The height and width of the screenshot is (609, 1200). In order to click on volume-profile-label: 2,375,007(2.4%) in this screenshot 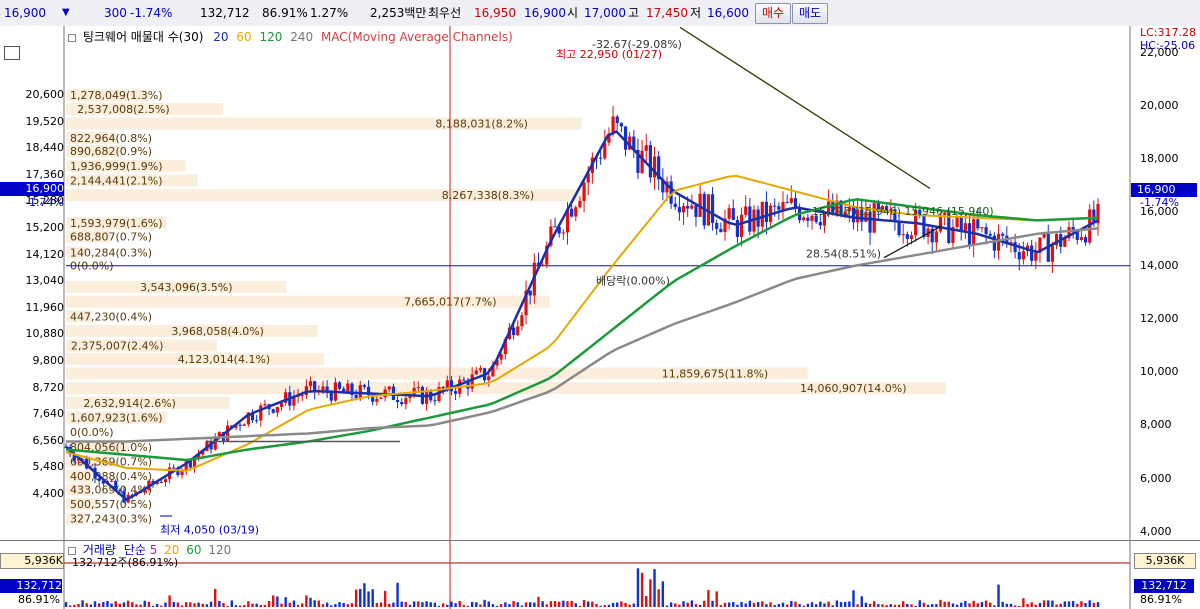, I will do `click(117, 346)`.